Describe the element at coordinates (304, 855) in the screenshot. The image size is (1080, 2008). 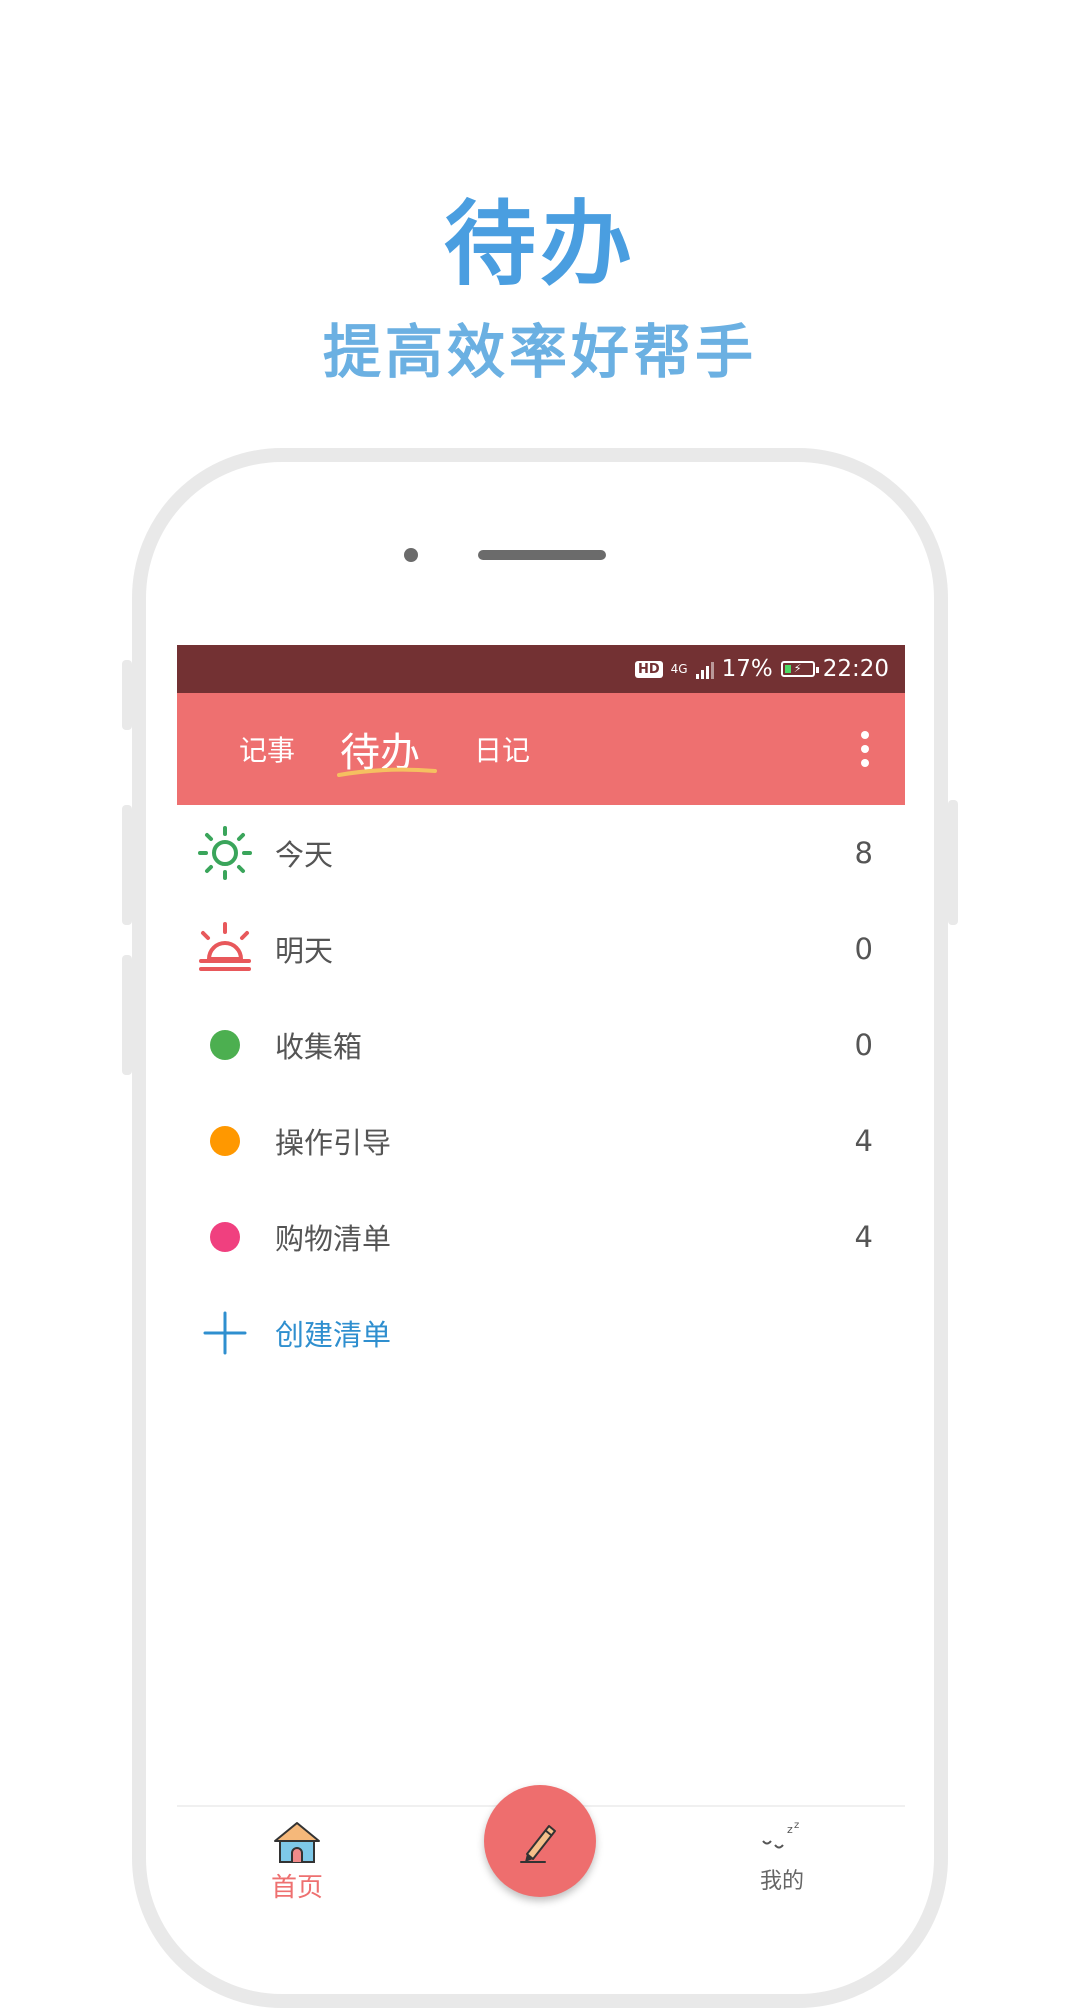
I see `list-label: 今天` at that location.